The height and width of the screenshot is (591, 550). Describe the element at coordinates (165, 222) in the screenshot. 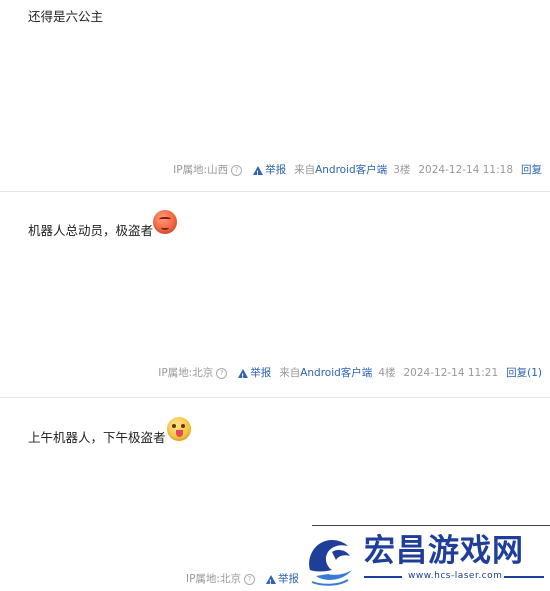

I see `angry-face-icon` at that location.